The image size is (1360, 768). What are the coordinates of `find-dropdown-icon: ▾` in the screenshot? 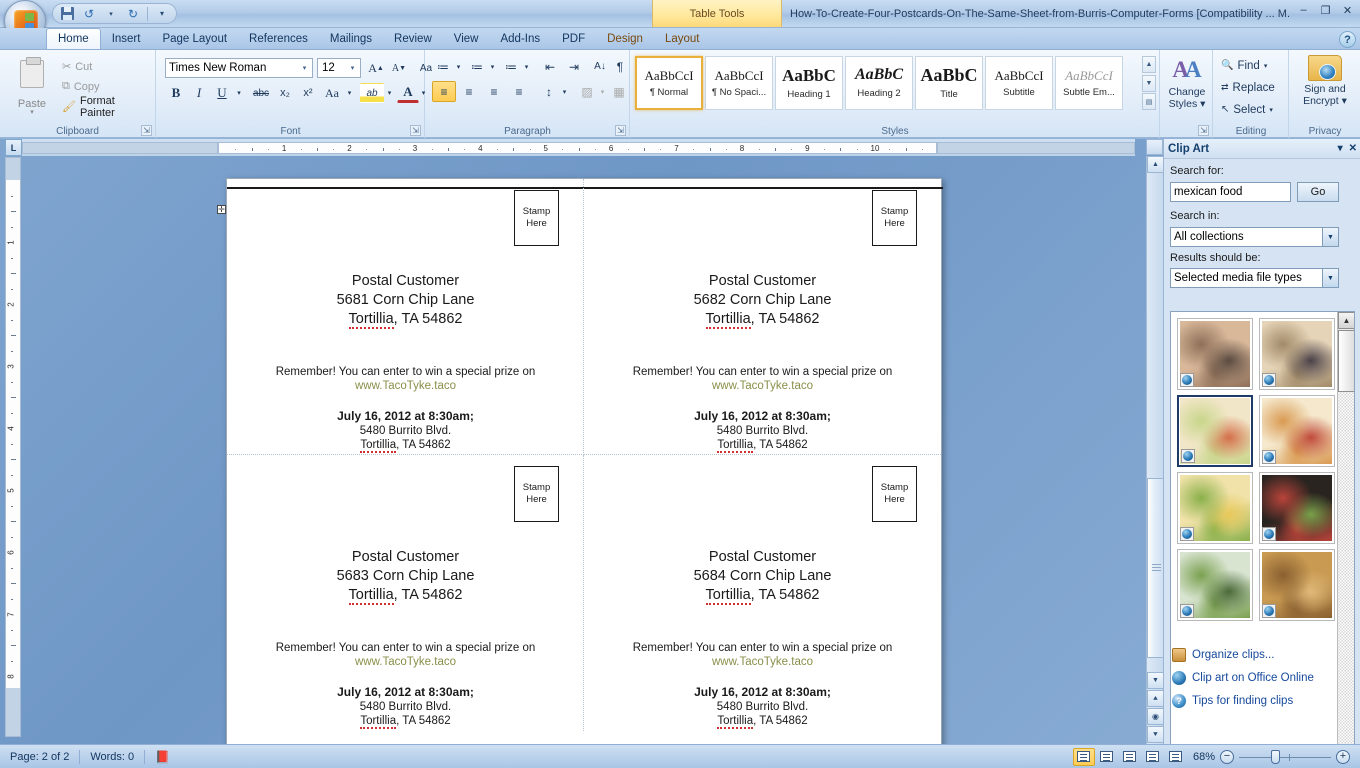 It's located at (1266, 66).